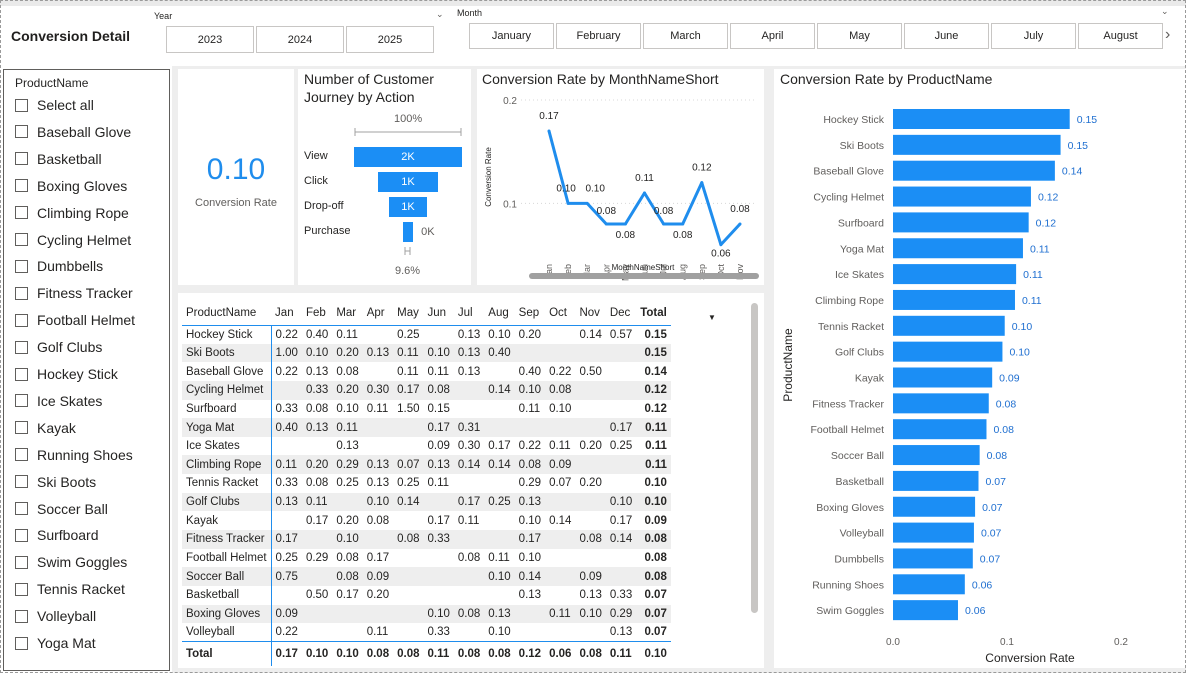 The height and width of the screenshot is (673, 1186). What do you see at coordinates (55, 643) in the screenshot?
I see `product-option: Yoga Mat` at bounding box center [55, 643].